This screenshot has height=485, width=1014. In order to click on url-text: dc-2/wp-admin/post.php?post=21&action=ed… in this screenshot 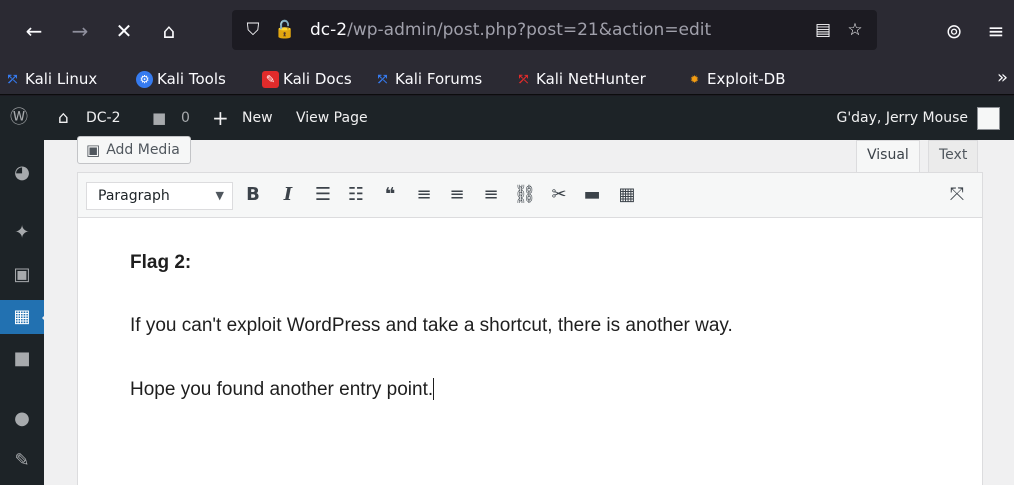, I will do `click(510, 30)`.